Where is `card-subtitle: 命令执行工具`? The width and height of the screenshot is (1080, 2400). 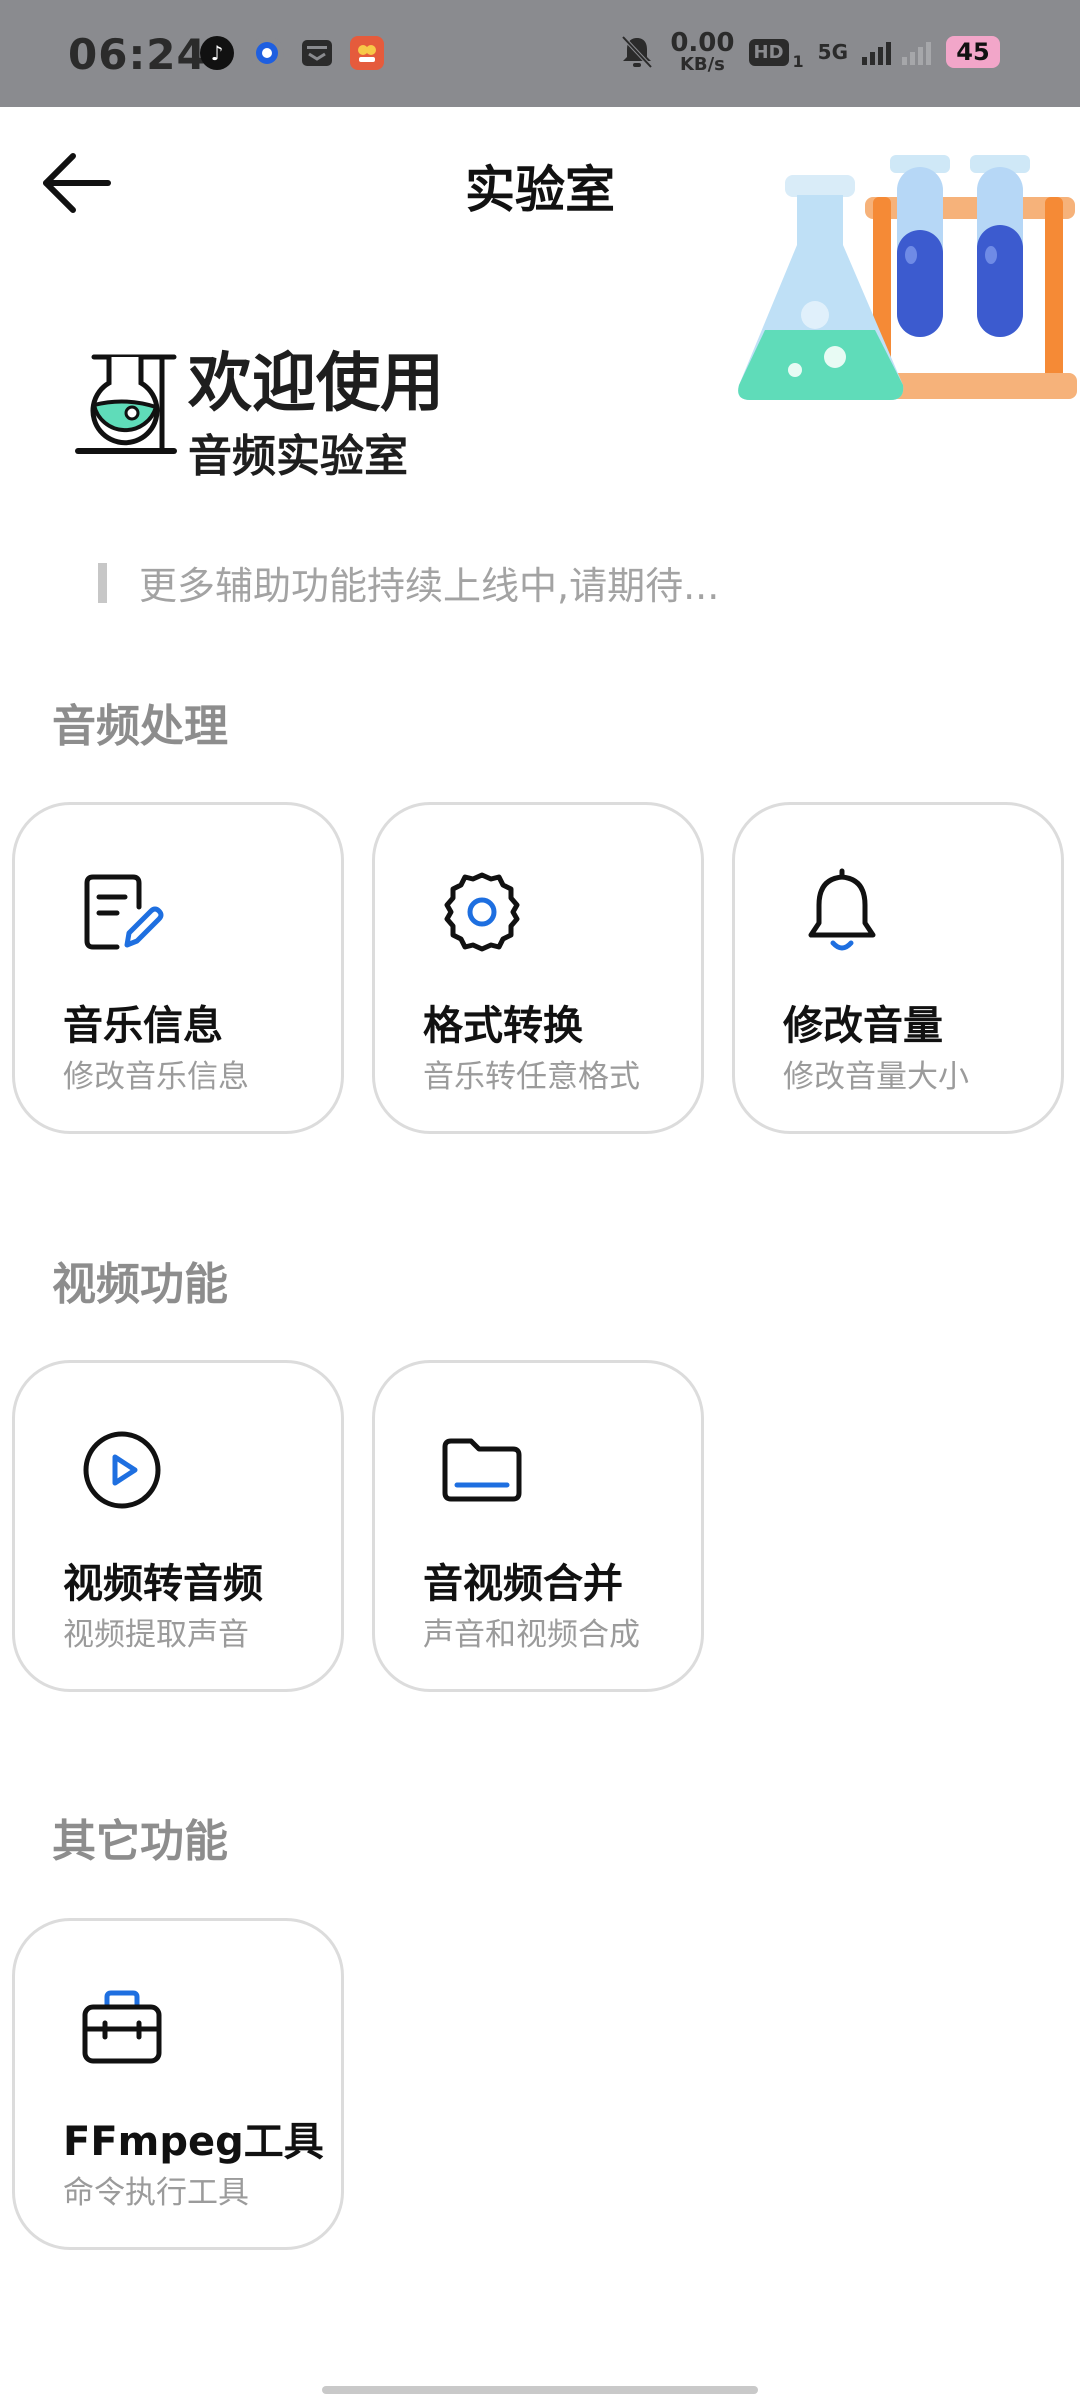 card-subtitle: 命令执行工具 is located at coordinates (156, 2193).